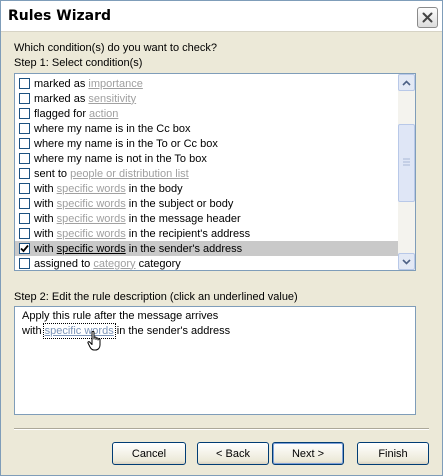 The height and width of the screenshot is (476, 443). I want to click on condition-text: sent to, so click(52, 173).